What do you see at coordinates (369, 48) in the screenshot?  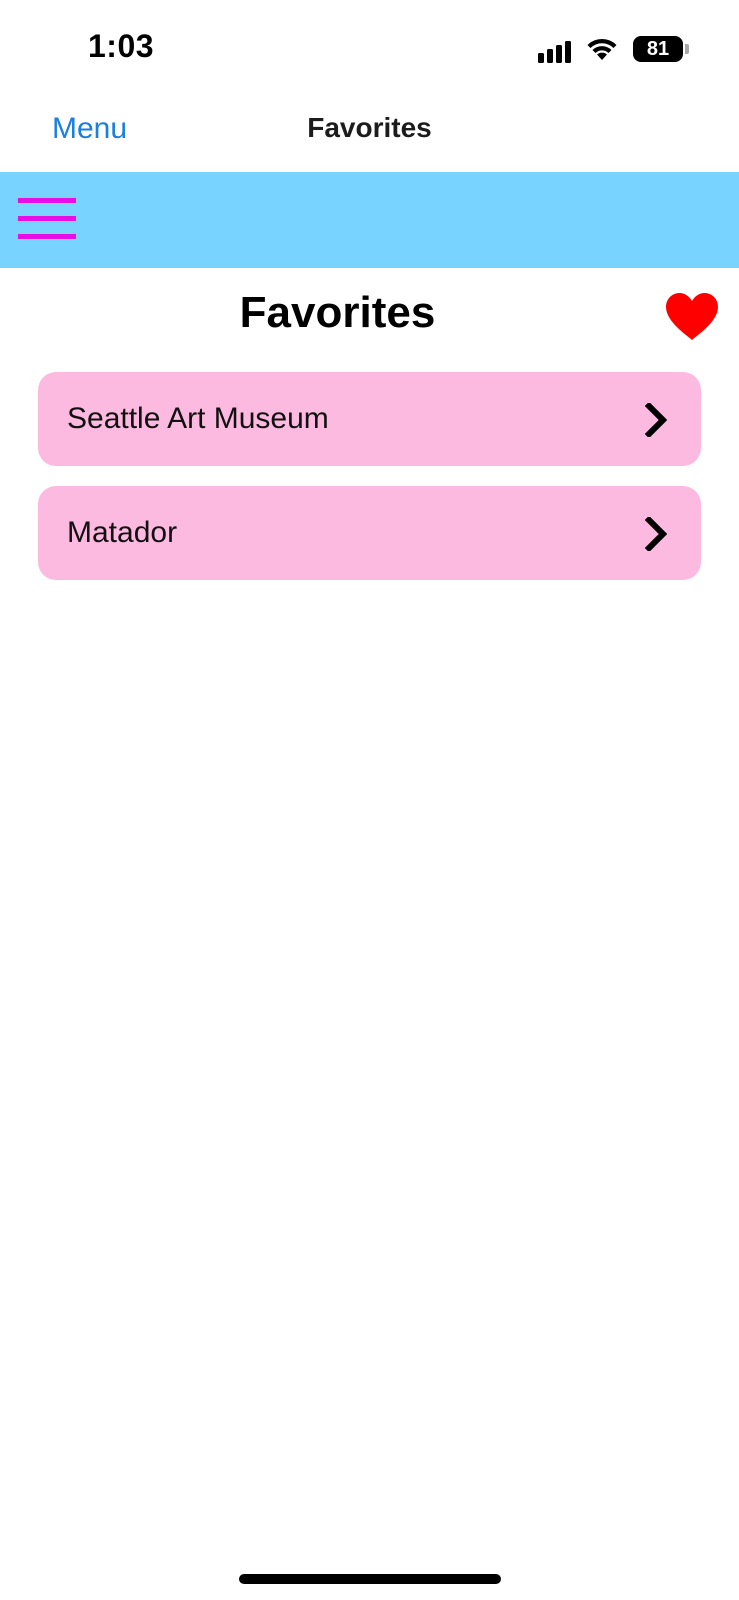 I see `status-bar: 1:03 81` at bounding box center [369, 48].